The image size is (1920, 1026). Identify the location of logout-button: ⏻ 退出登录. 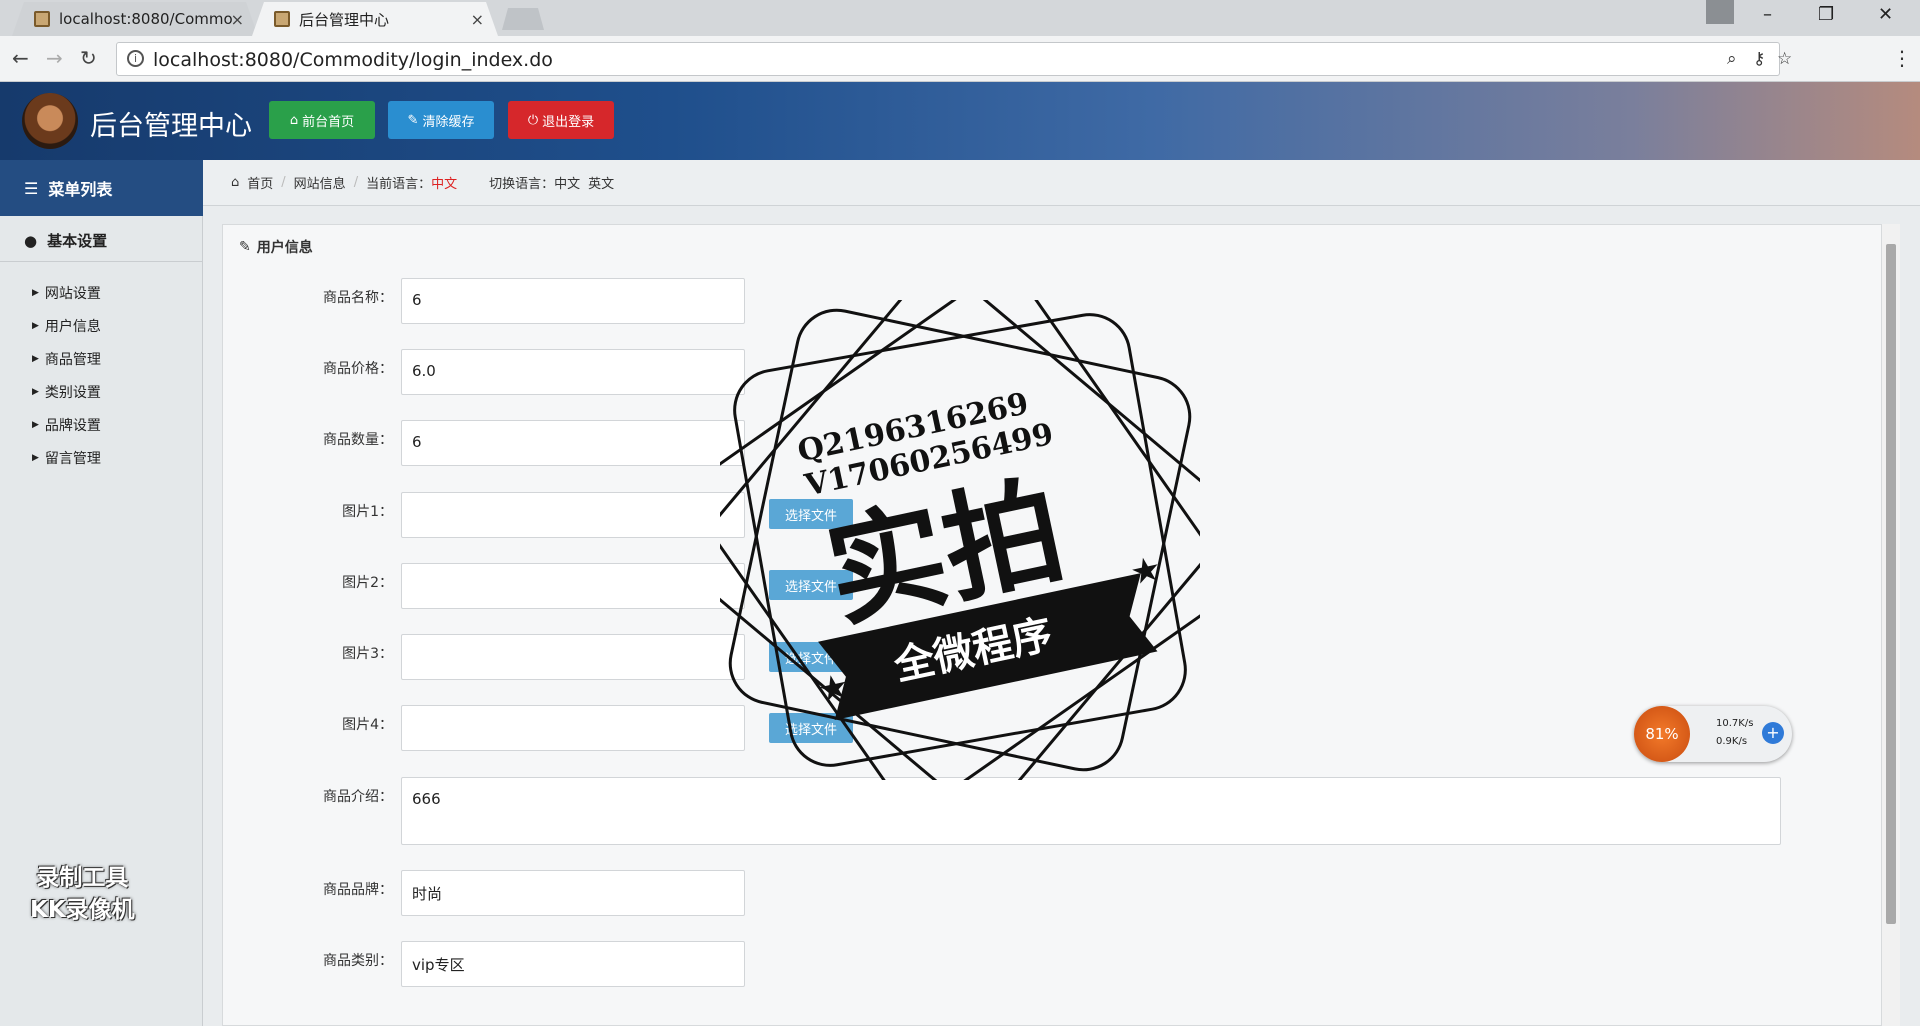
(561, 120).